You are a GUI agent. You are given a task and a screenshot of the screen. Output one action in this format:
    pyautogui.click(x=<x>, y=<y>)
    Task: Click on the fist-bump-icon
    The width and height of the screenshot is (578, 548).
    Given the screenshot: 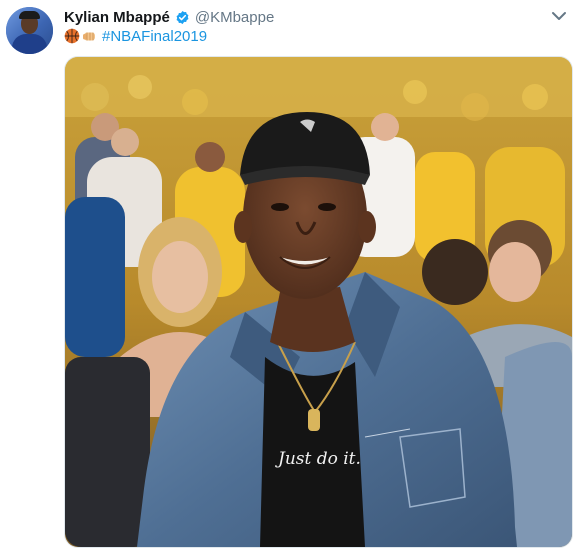 What is the action you would take?
    pyautogui.click(x=90, y=36)
    